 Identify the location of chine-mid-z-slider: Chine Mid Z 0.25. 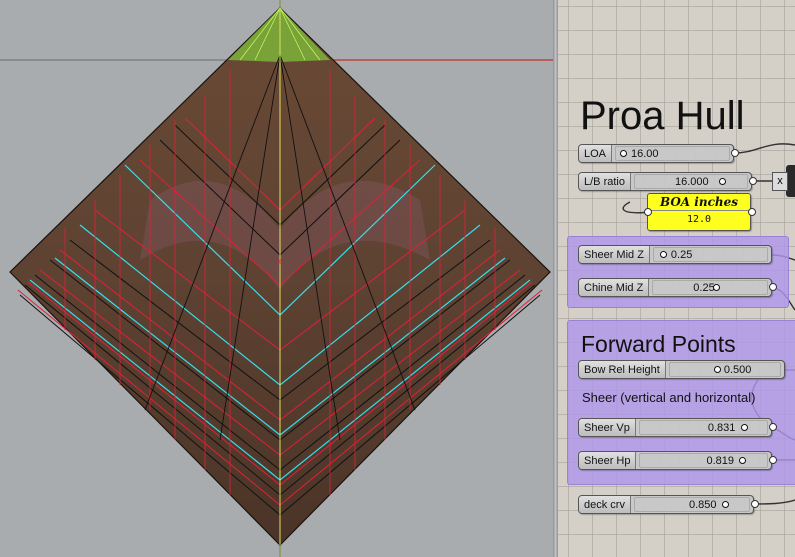
(675, 287).